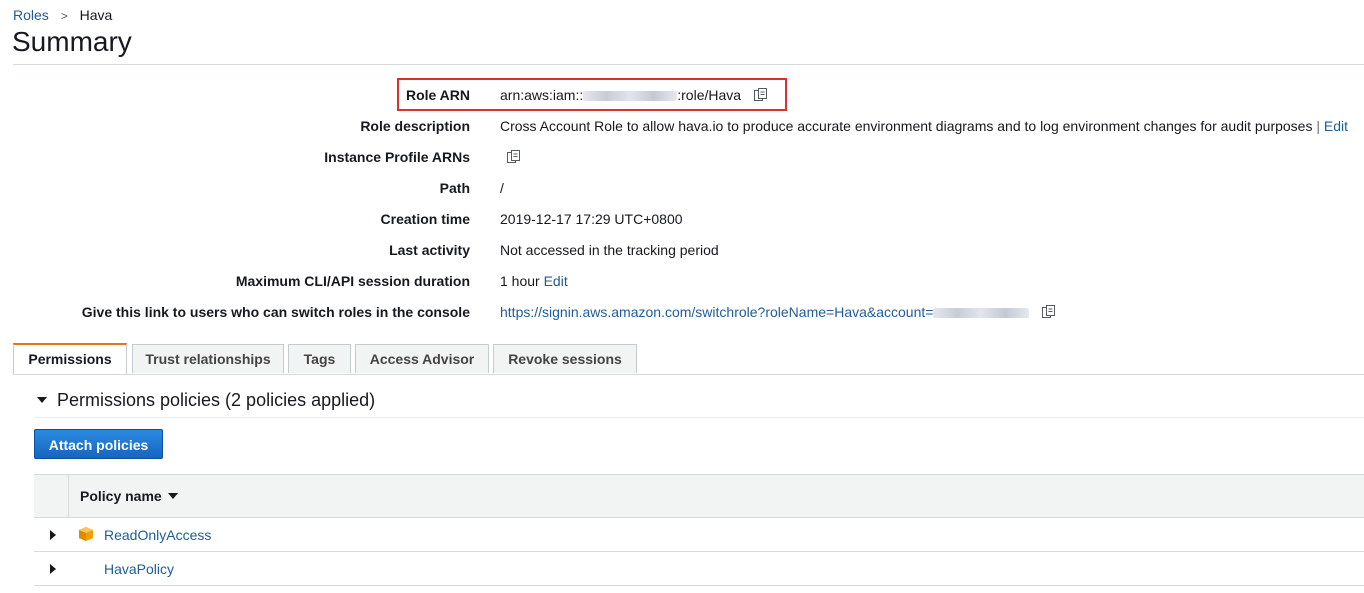 The width and height of the screenshot is (1364, 593). I want to click on path-label: Path, so click(454, 188).